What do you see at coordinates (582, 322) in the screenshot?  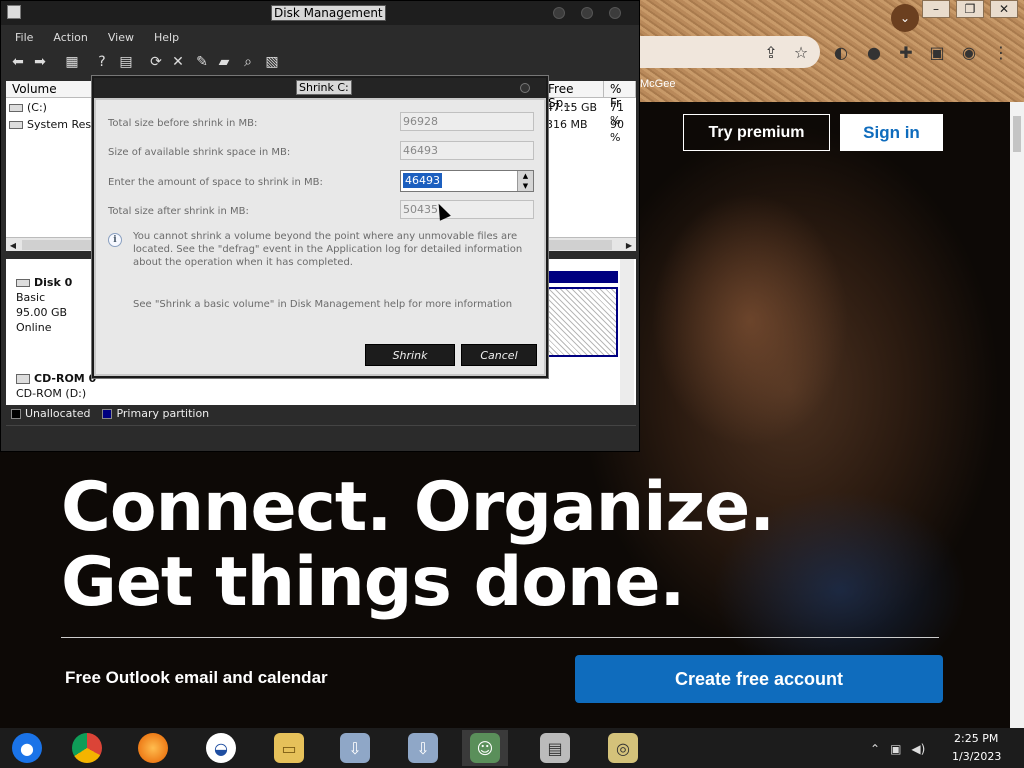 I see `partition-c` at bounding box center [582, 322].